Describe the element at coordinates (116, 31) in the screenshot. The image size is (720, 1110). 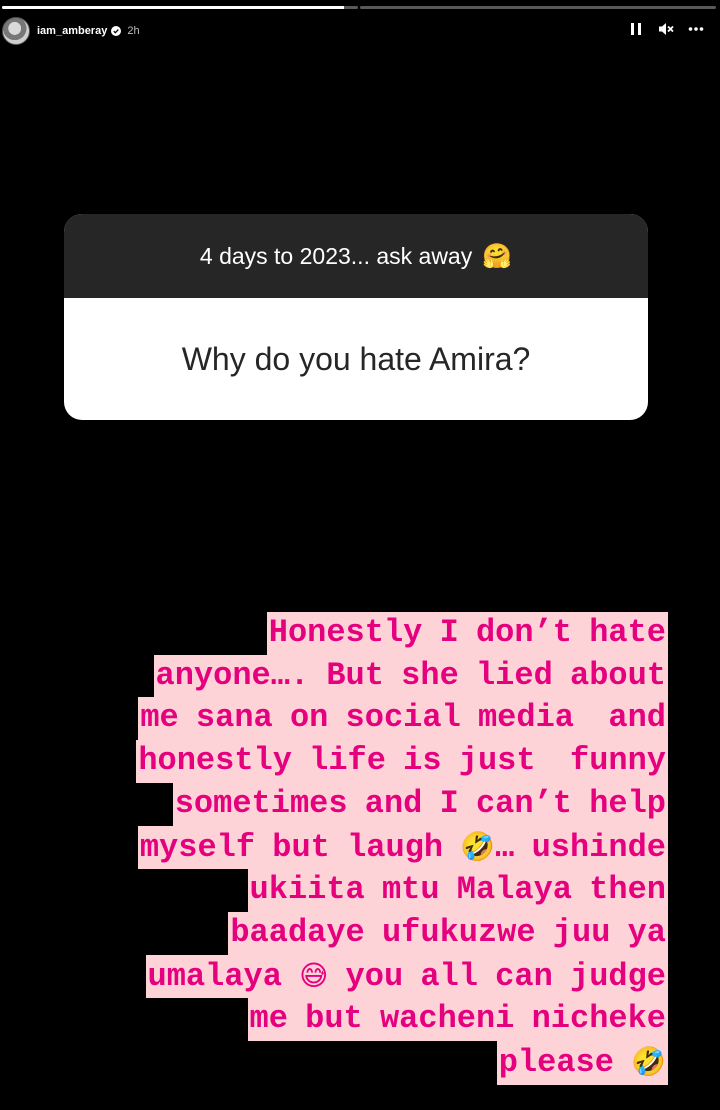
I see `verified-badge-icon` at that location.